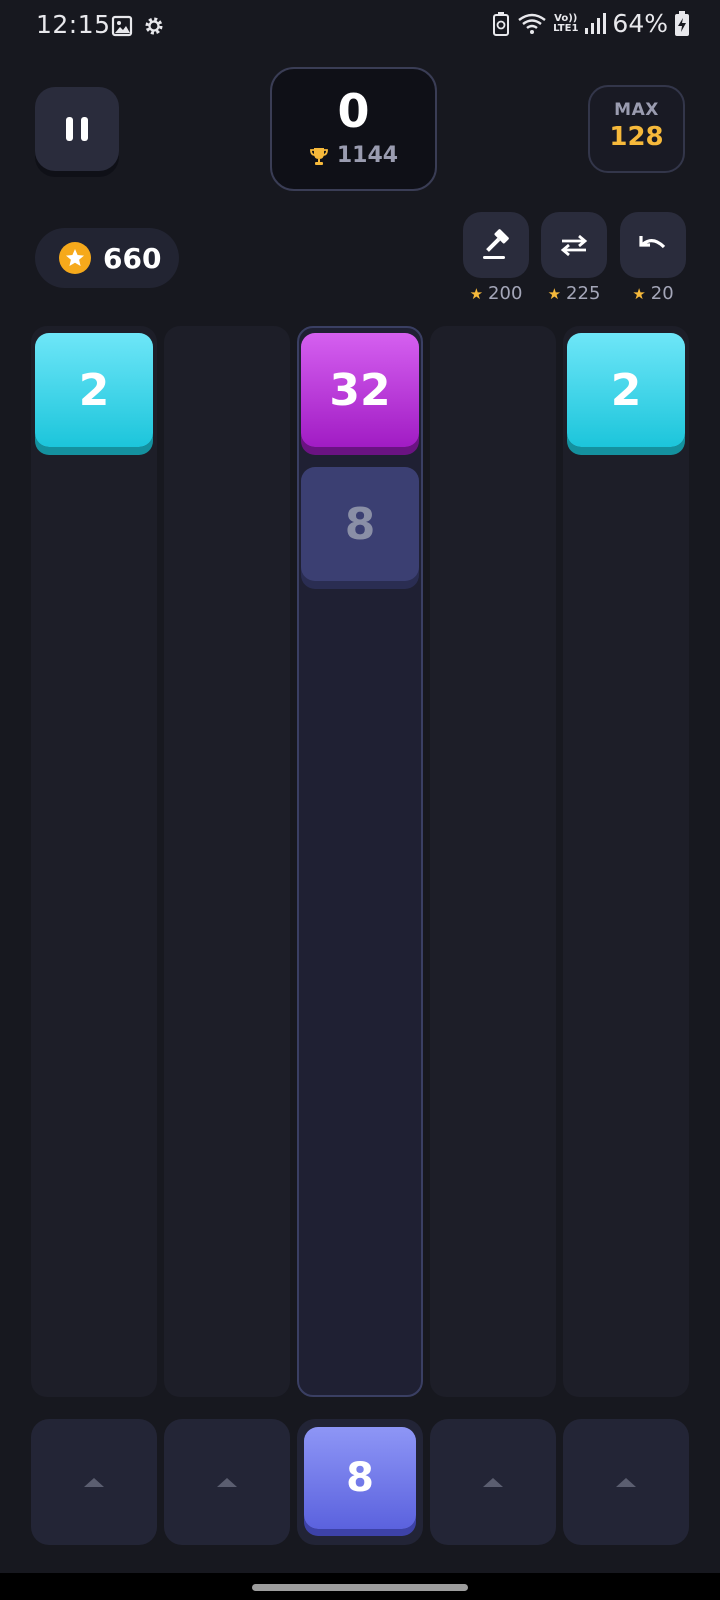 The width and height of the screenshot is (720, 1600). Describe the element at coordinates (652, 242) in the screenshot. I see `undo-icon` at that location.